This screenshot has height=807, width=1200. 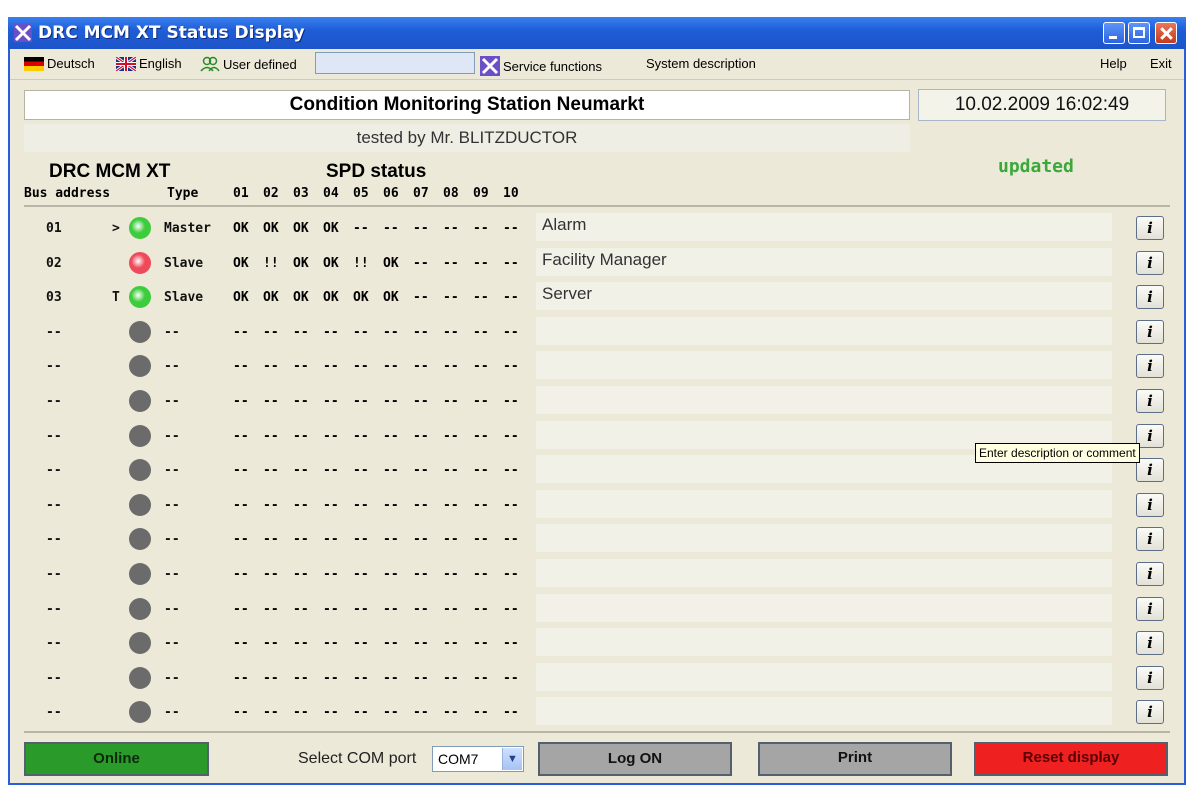 What do you see at coordinates (248, 64) in the screenshot?
I see `menu-item-user-defined: User defined` at bounding box center [248, 64].